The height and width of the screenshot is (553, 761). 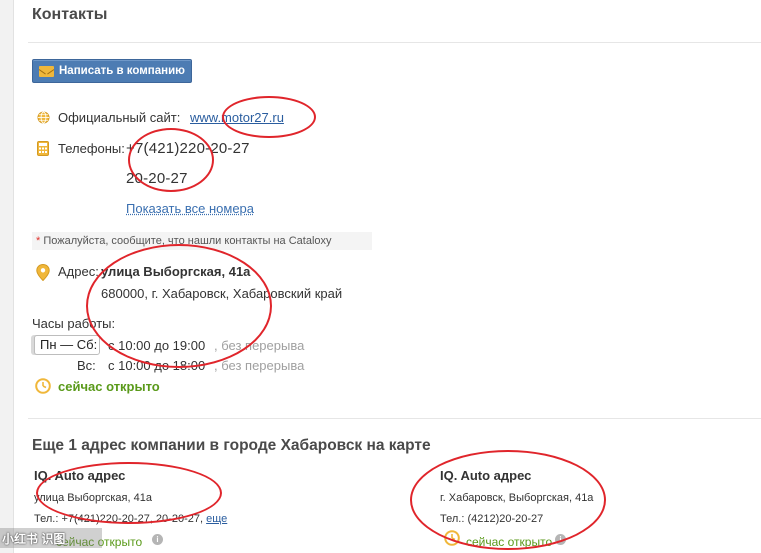 I want to click on hours-day-current: Пн — Сб:, so click(x=67, y=345).